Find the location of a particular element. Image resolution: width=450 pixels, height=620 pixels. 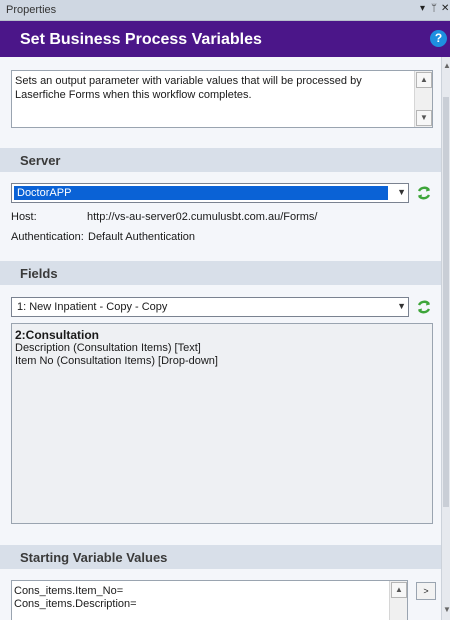

form-selected-value: 1: New Inpatient - Copy - Copy is located at coordinates (92, 307).